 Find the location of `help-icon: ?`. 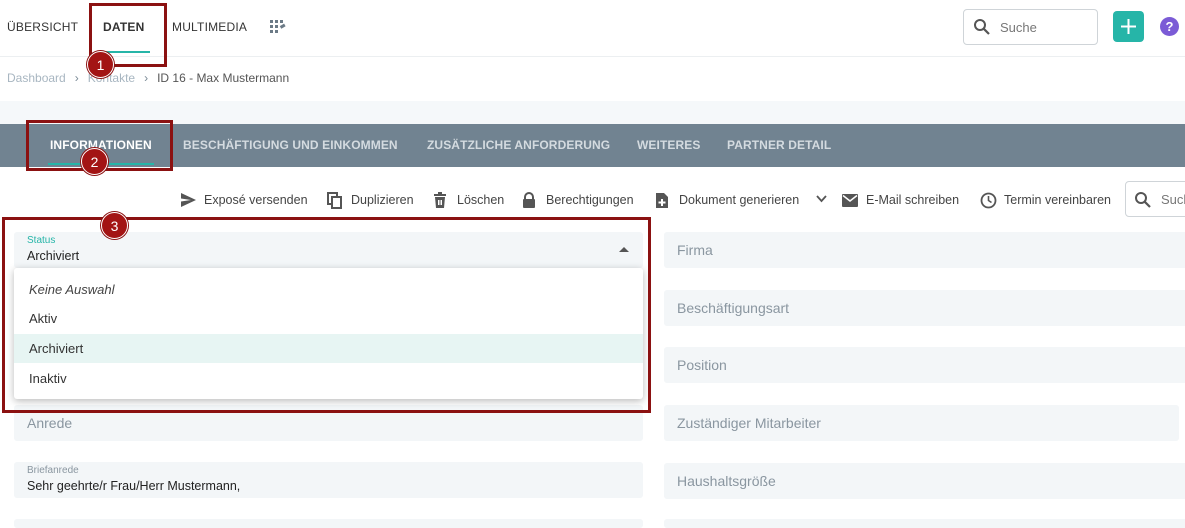

help-icon: ? is located at coordinates (1169, 26).